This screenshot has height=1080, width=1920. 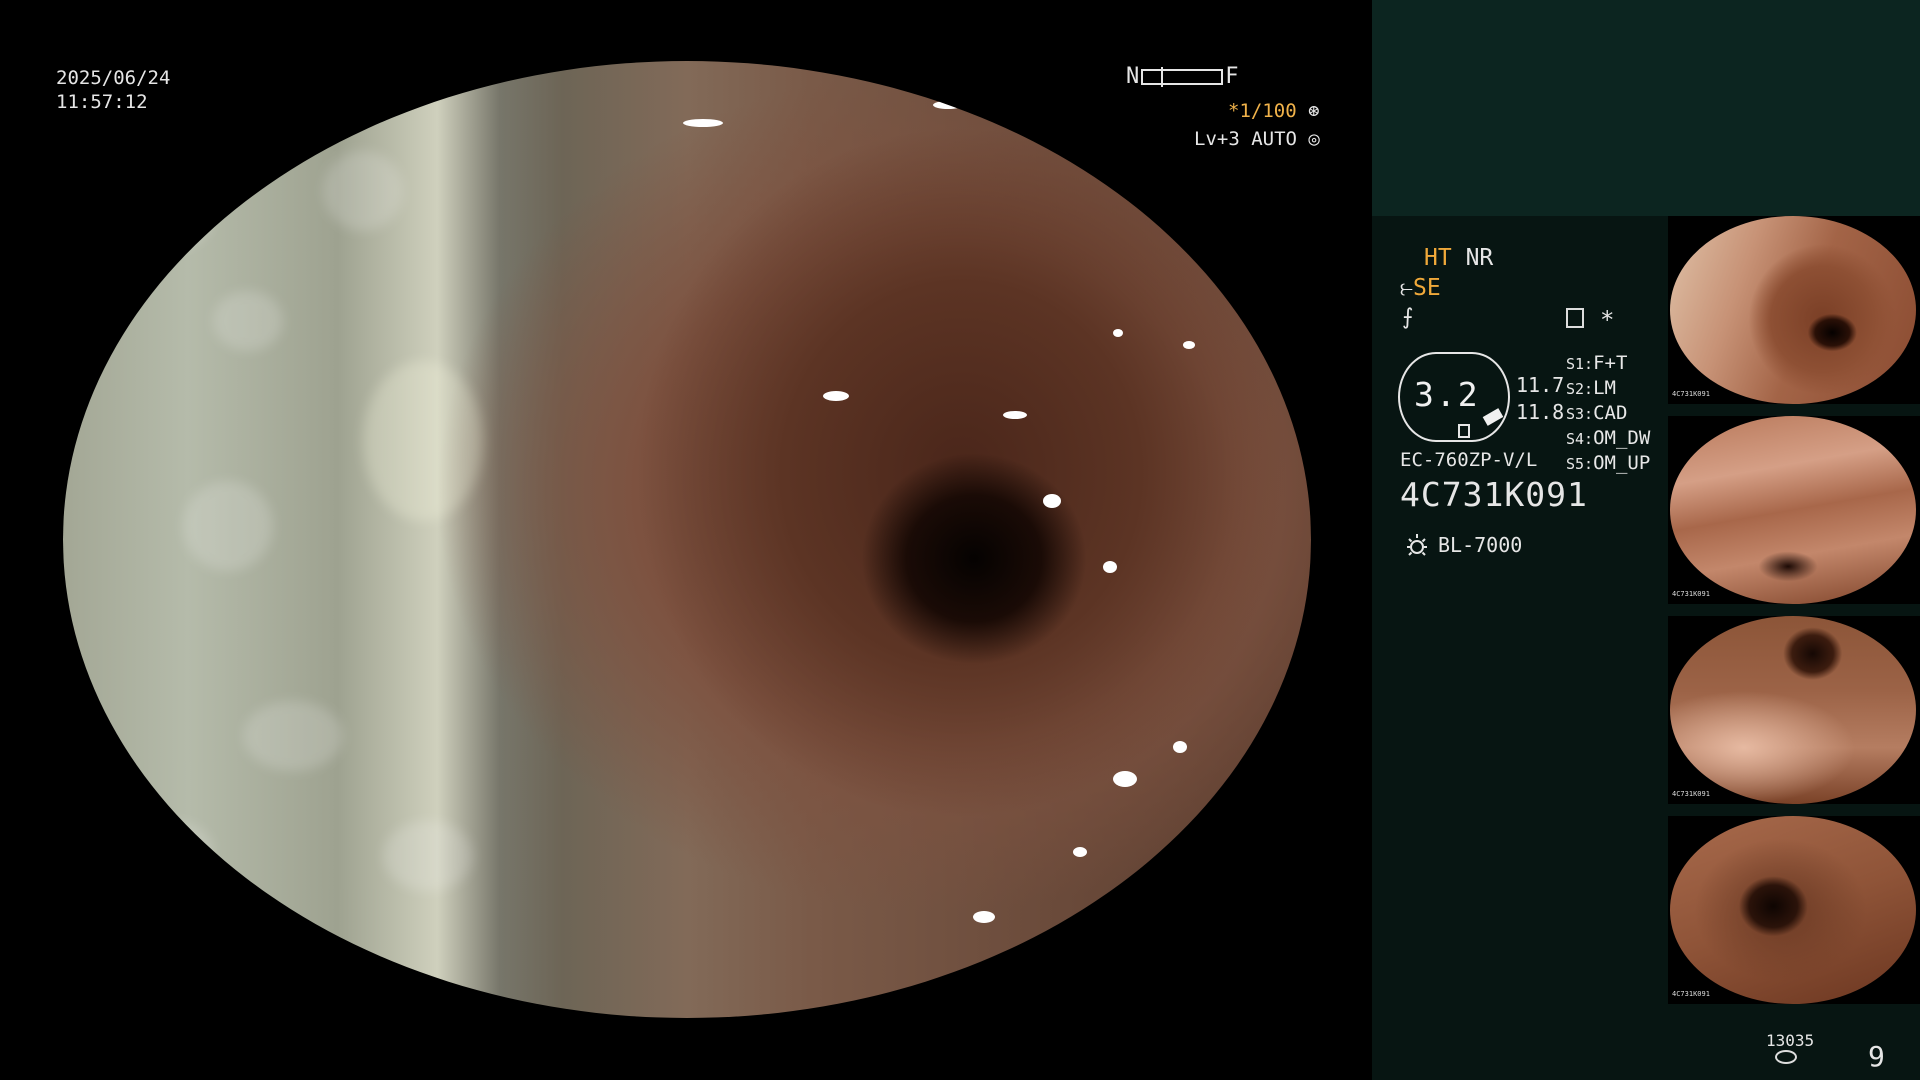 I want to click on auto-iris-icon: ◎, so click(x=1314, y=139).